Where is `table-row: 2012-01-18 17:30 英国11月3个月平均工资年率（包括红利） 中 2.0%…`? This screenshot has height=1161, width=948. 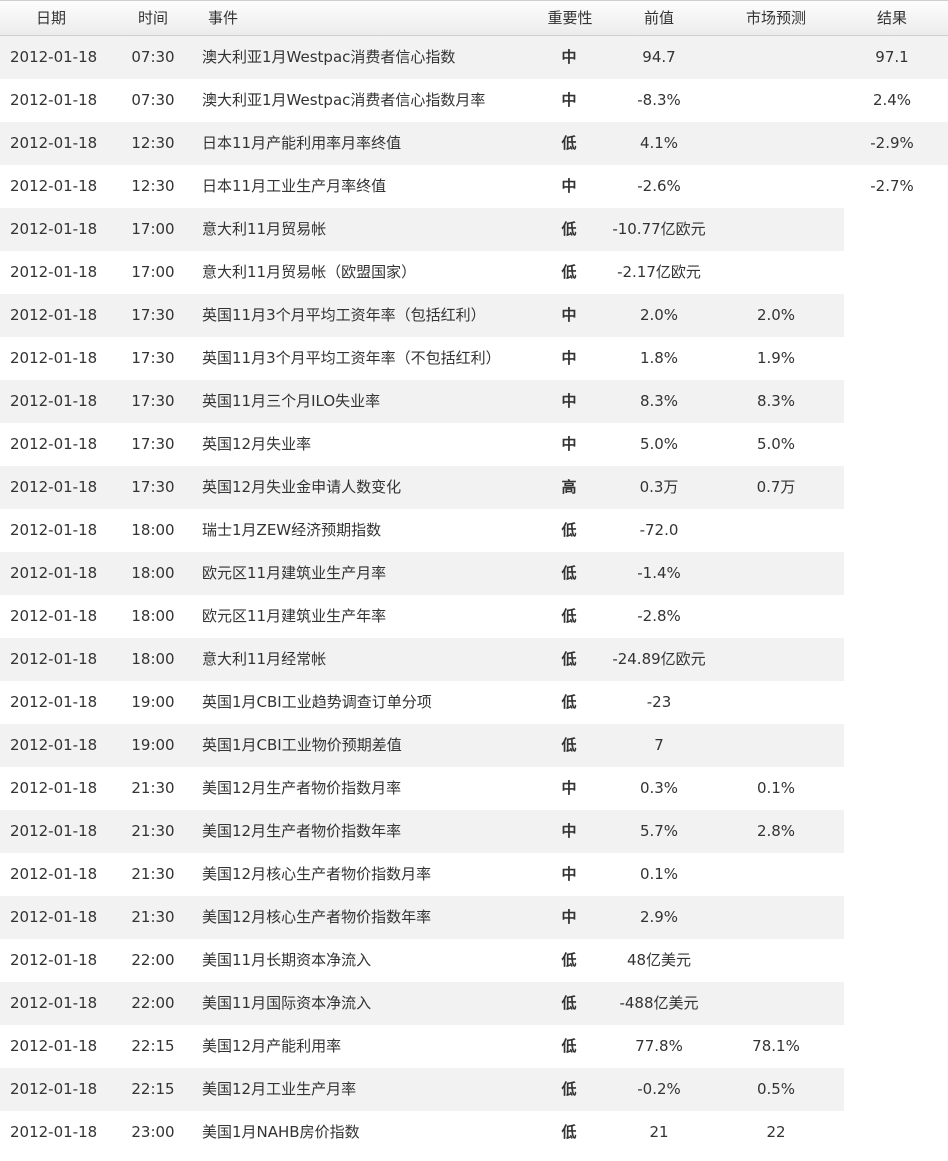
table-row: 2012-01-18 17:30 英国11月3个月平均工资年率（包括红利） 中 2.0%… is located at coordinates (474, 315).